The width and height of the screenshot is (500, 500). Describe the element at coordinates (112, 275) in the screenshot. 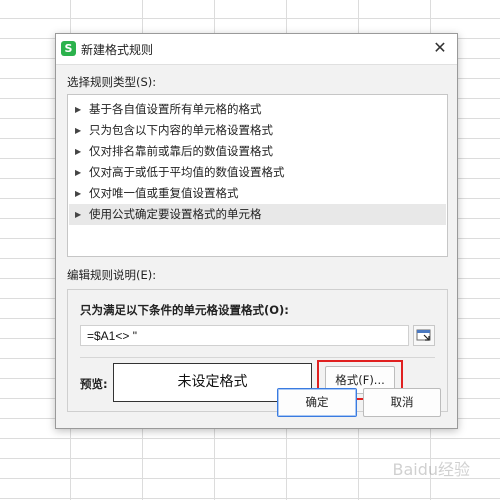

I see `edit-rule-description-label: 编辑规则说明(E):` at that location.